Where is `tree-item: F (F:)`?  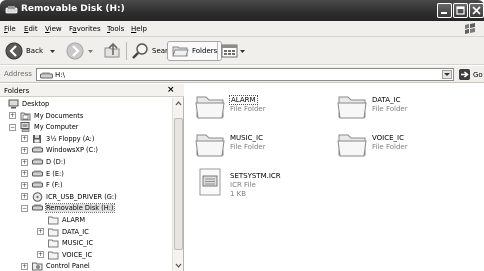
tree-item: F (F:) is located at coordinates (47, 185).